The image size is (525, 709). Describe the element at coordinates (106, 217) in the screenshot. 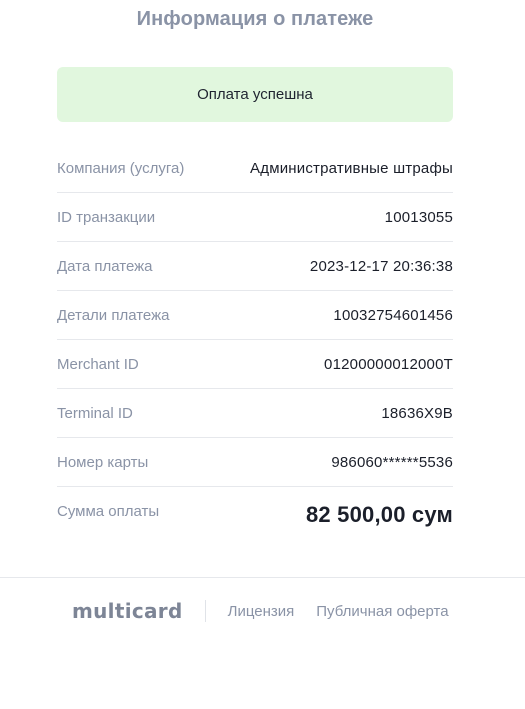

I see `detail-label: ID транзакции` at that location.